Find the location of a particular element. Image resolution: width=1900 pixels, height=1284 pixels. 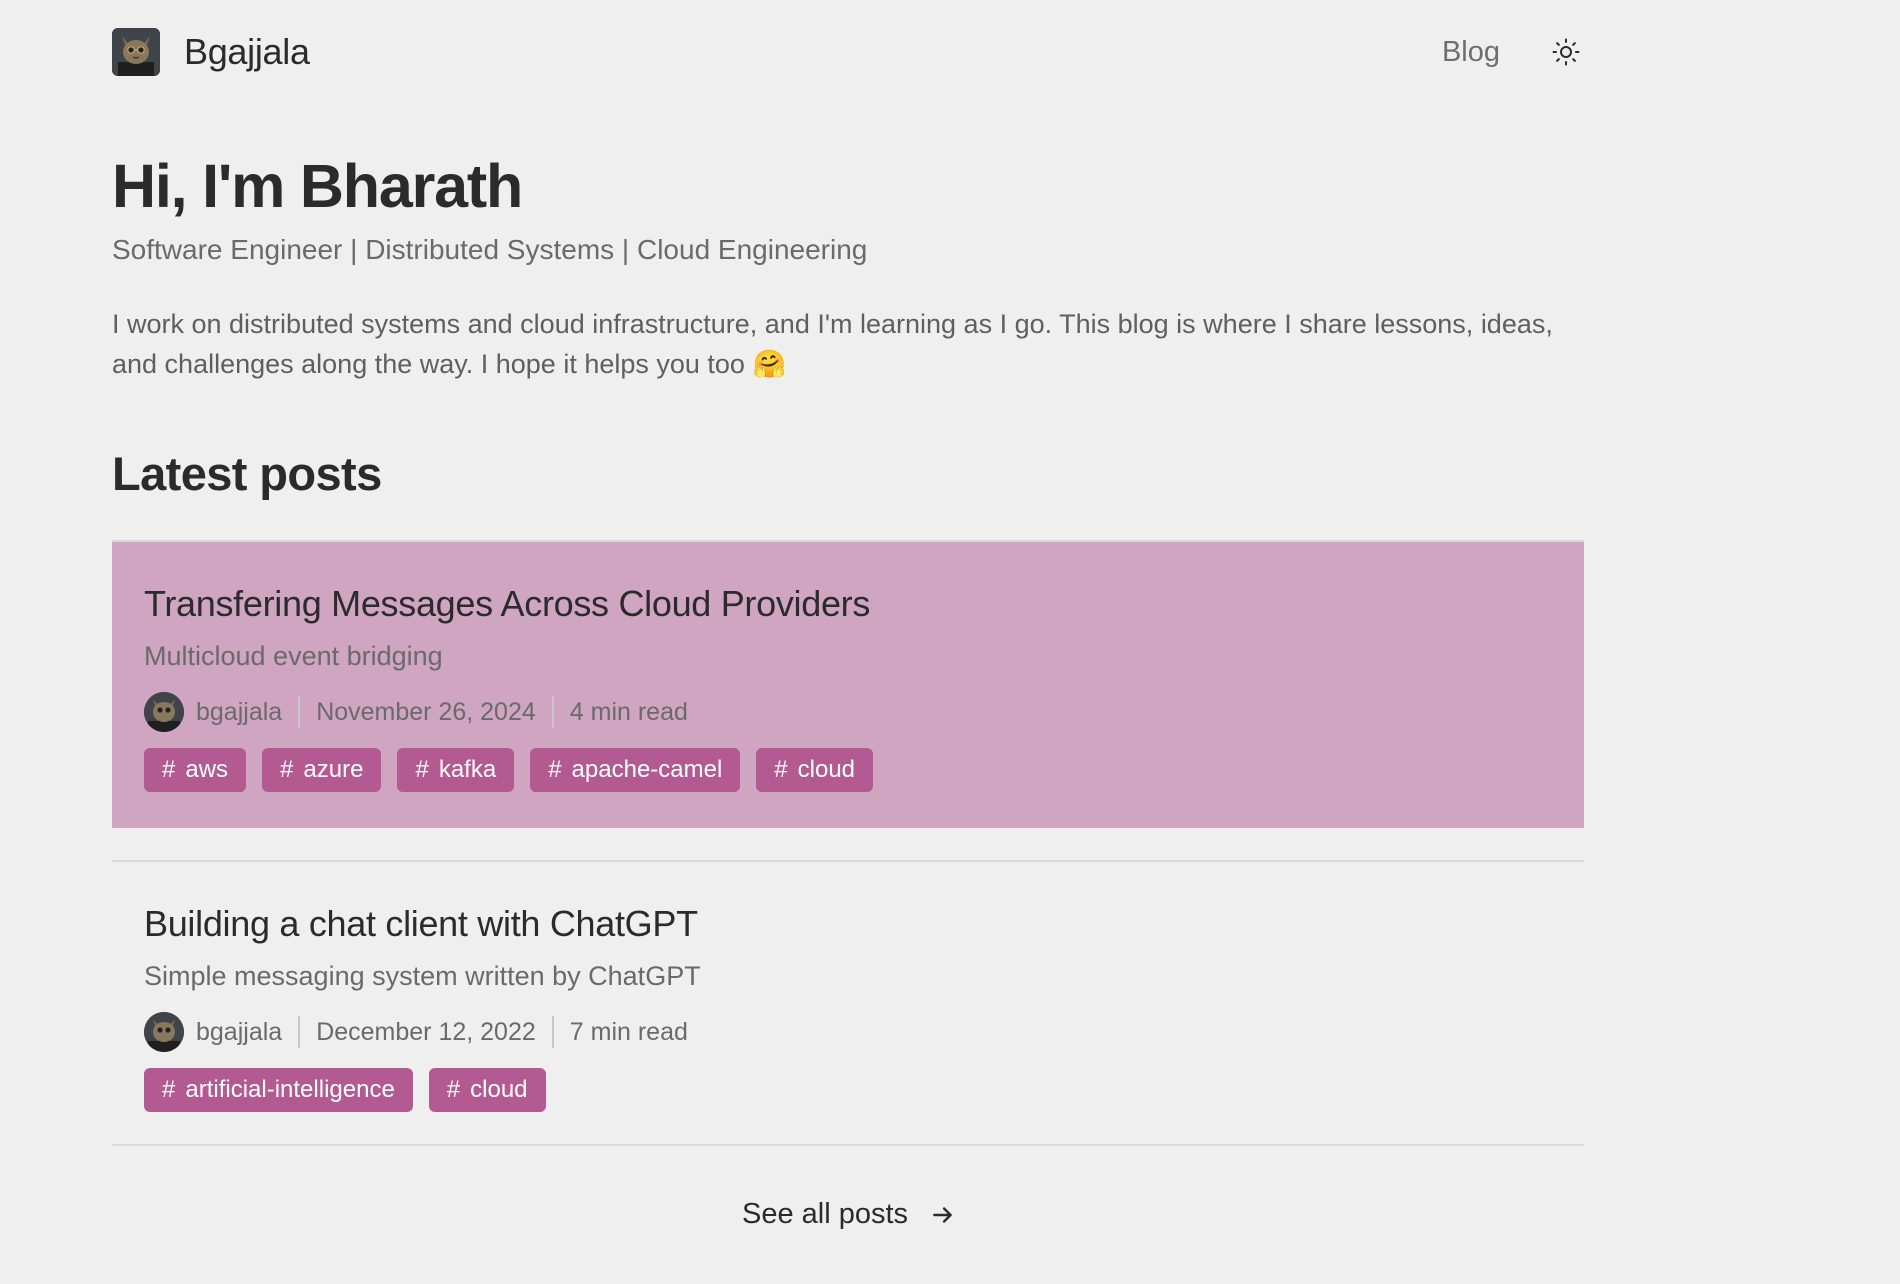

main-nav: Blog is located at coordinates (1513, 52).